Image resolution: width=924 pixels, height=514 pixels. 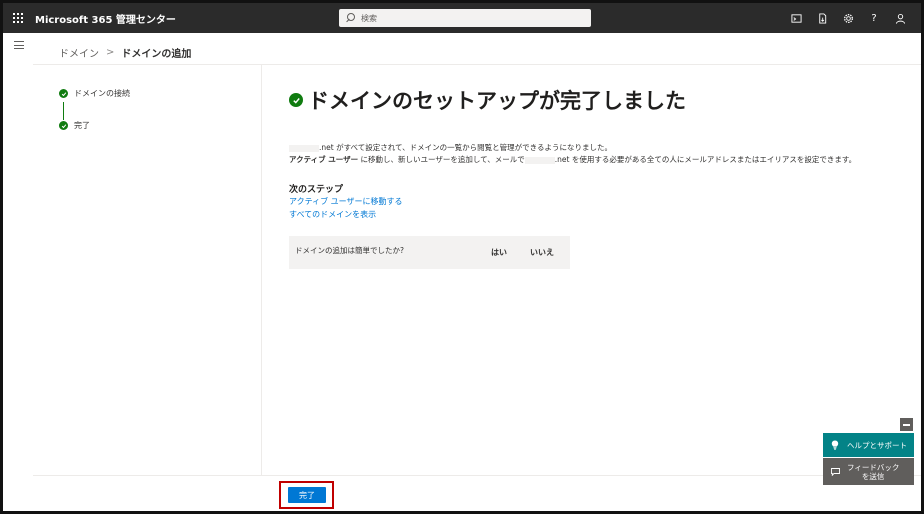 What do you see at coordinates (465, 18) in the screenshot?
I see `search-box: 検索` at bounding box center [465, 18].